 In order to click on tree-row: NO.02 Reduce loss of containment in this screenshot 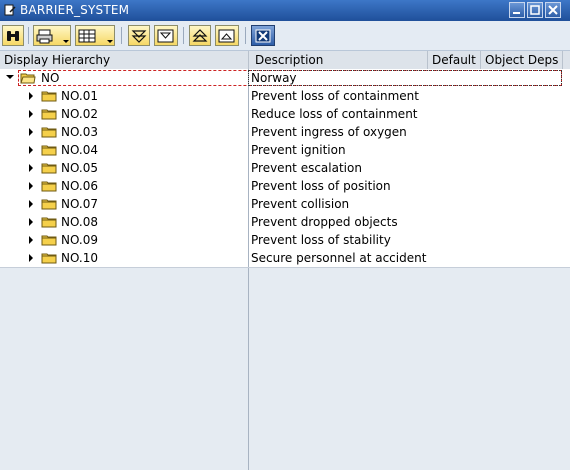, I will do `click(285, 114)`.